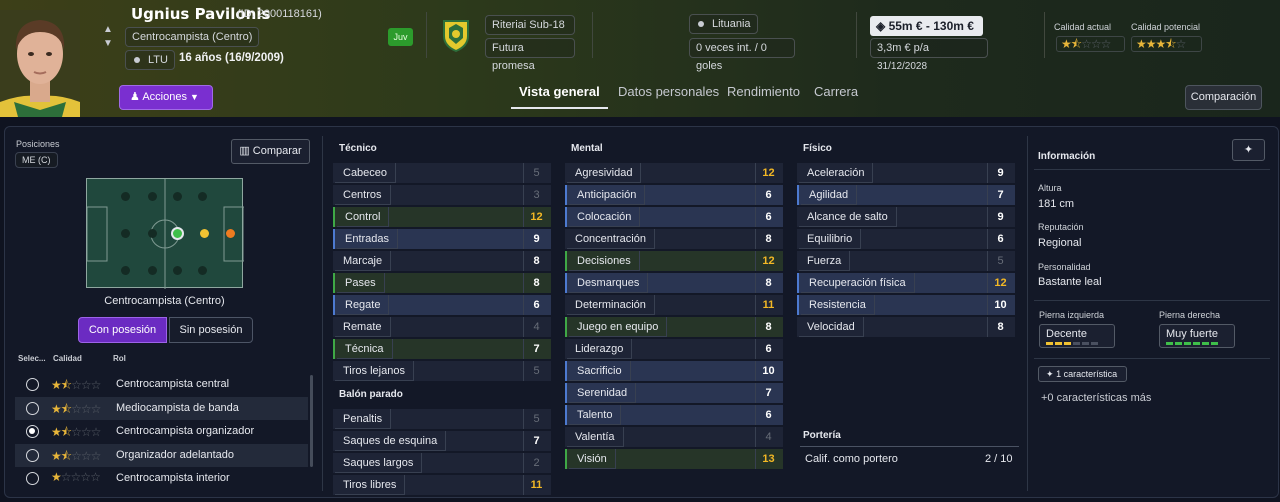  I want to click on position-pitch, so click(165, 233).